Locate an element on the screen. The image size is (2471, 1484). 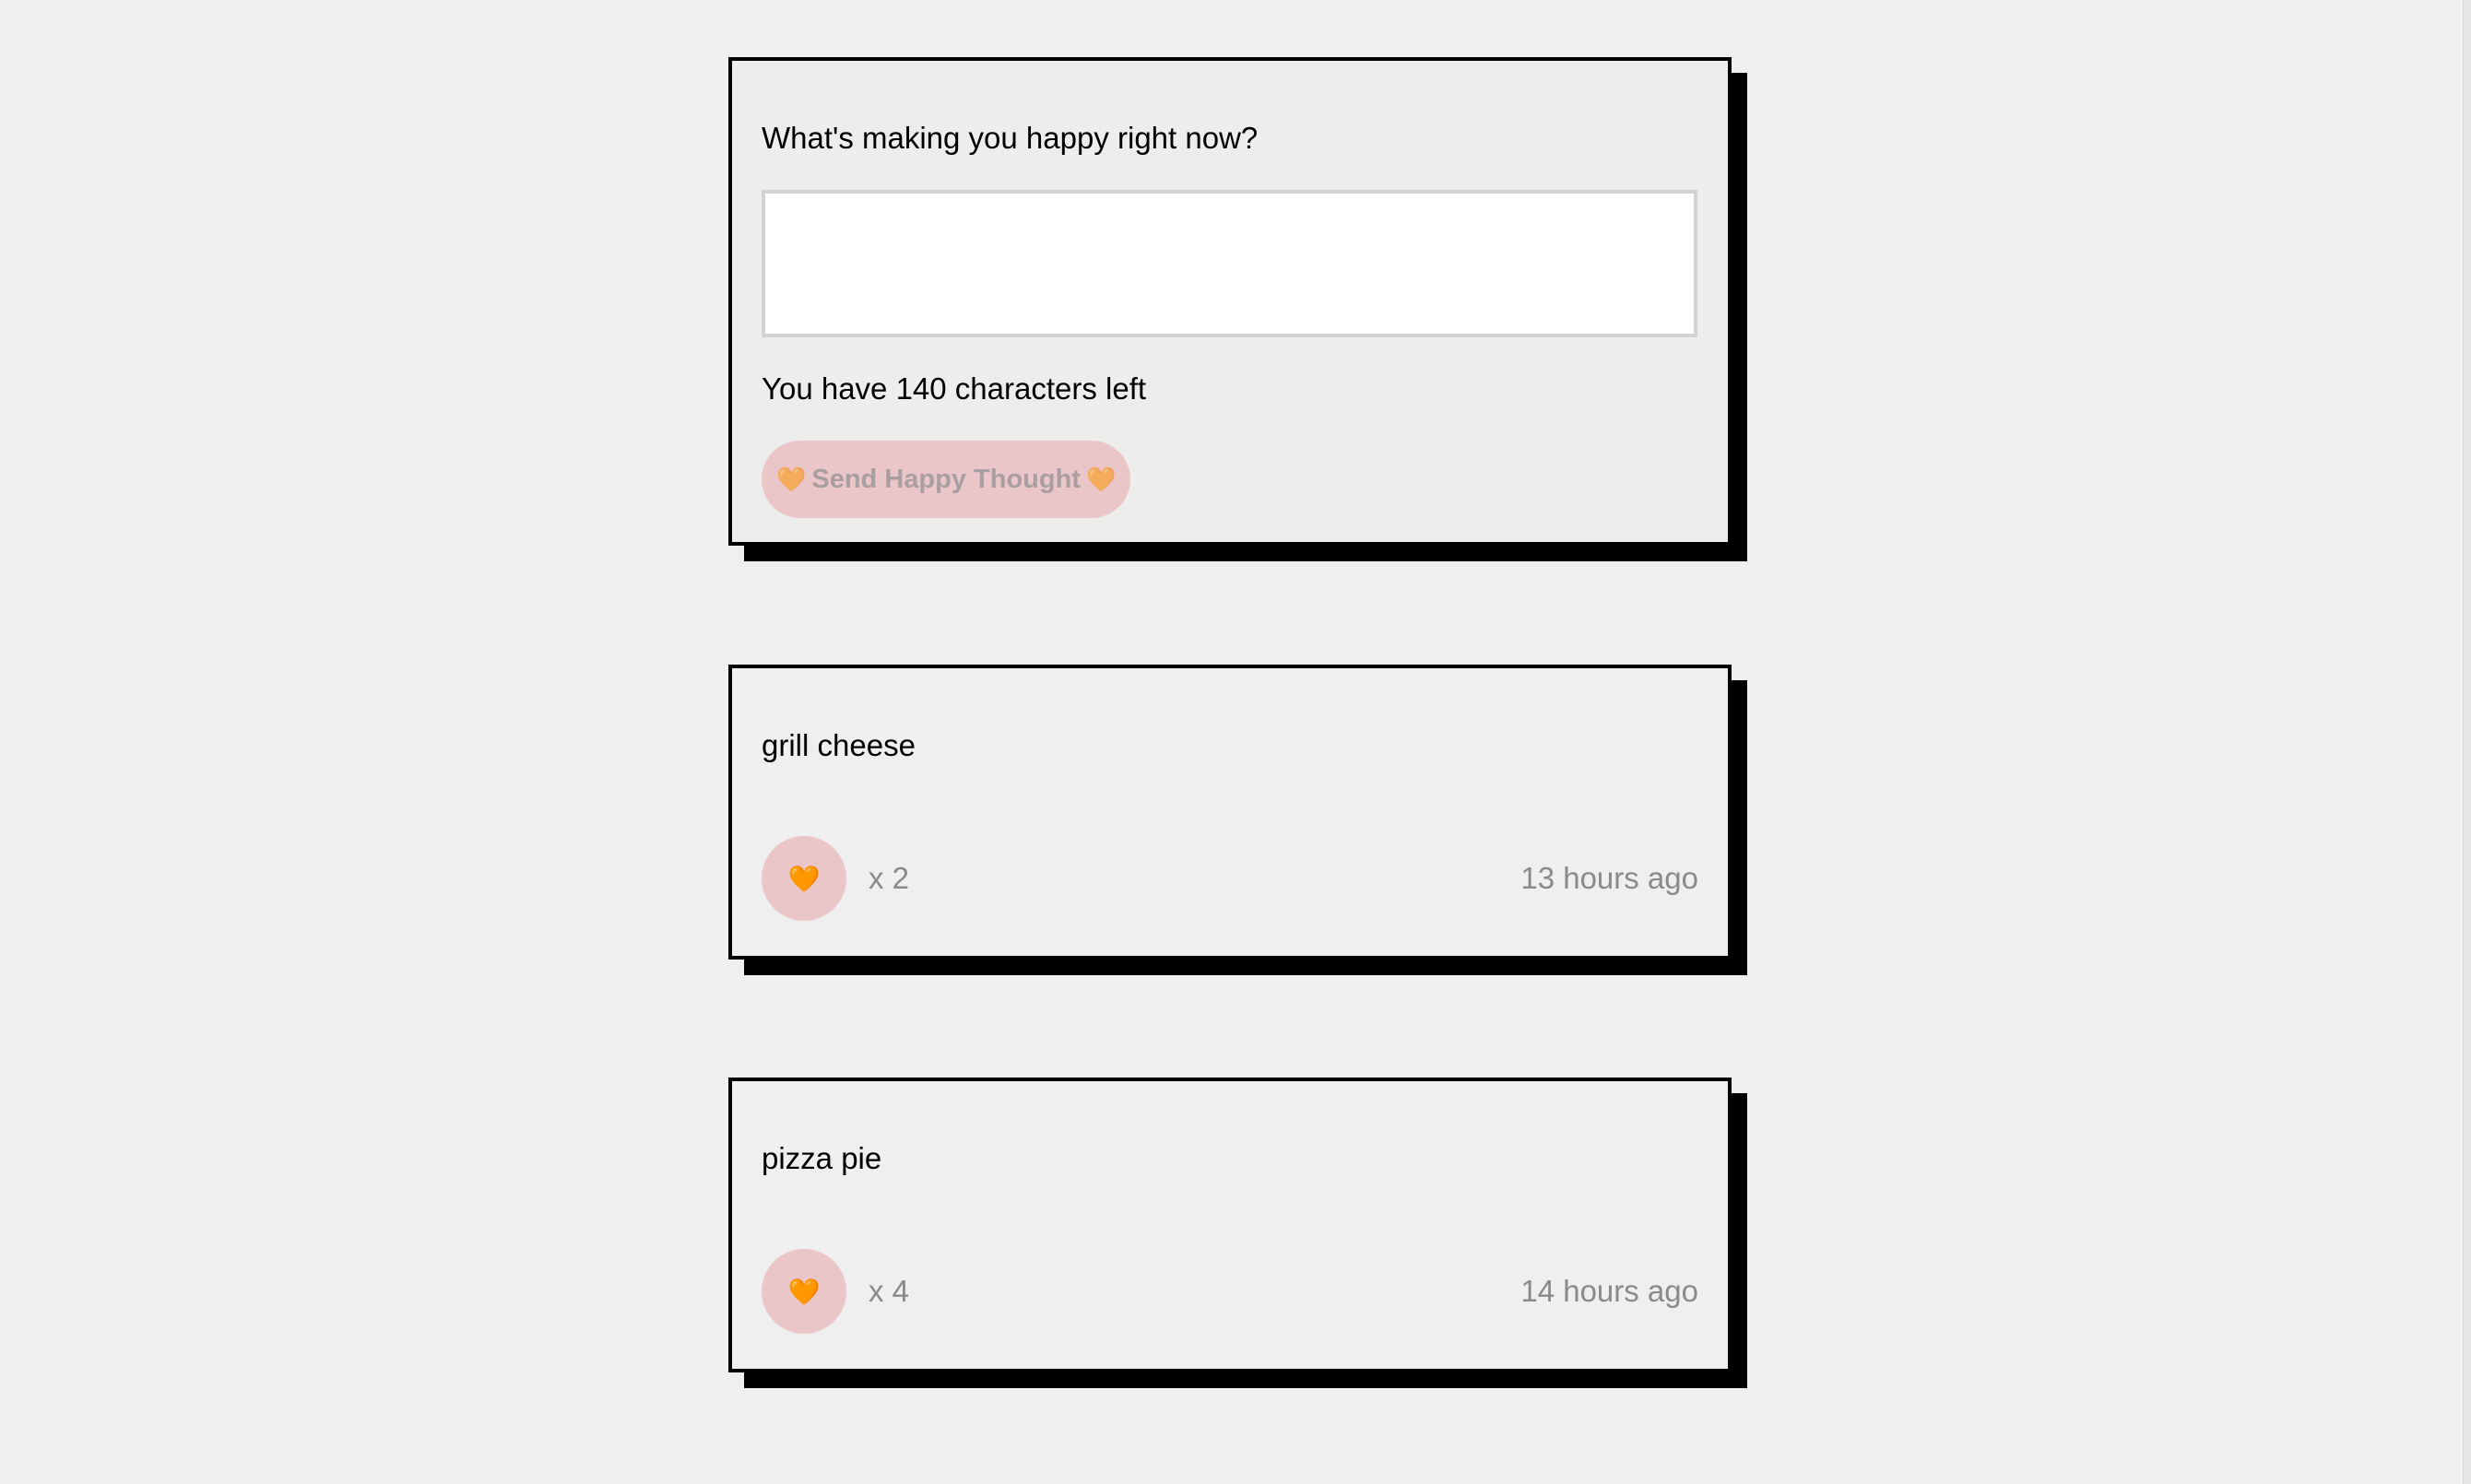
thought-timestamp: 13 hours ago is located at coordinates (1609, 878).